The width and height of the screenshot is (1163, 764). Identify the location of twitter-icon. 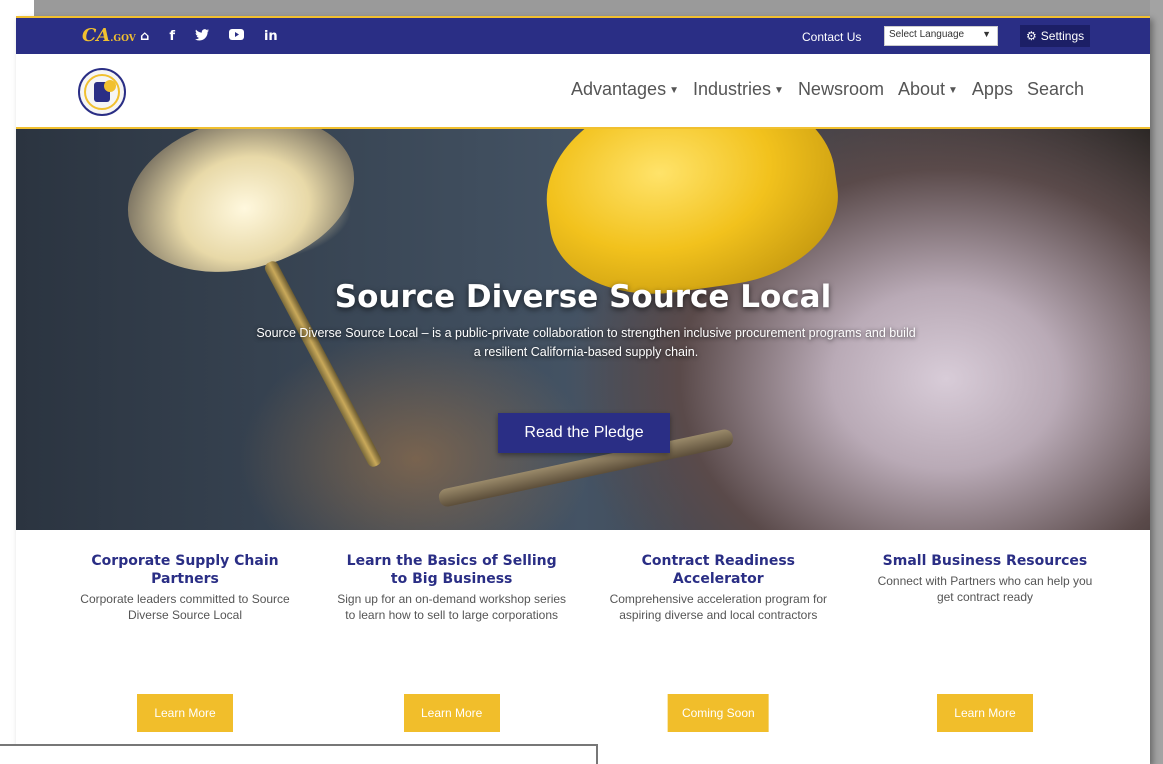
(201, 37).